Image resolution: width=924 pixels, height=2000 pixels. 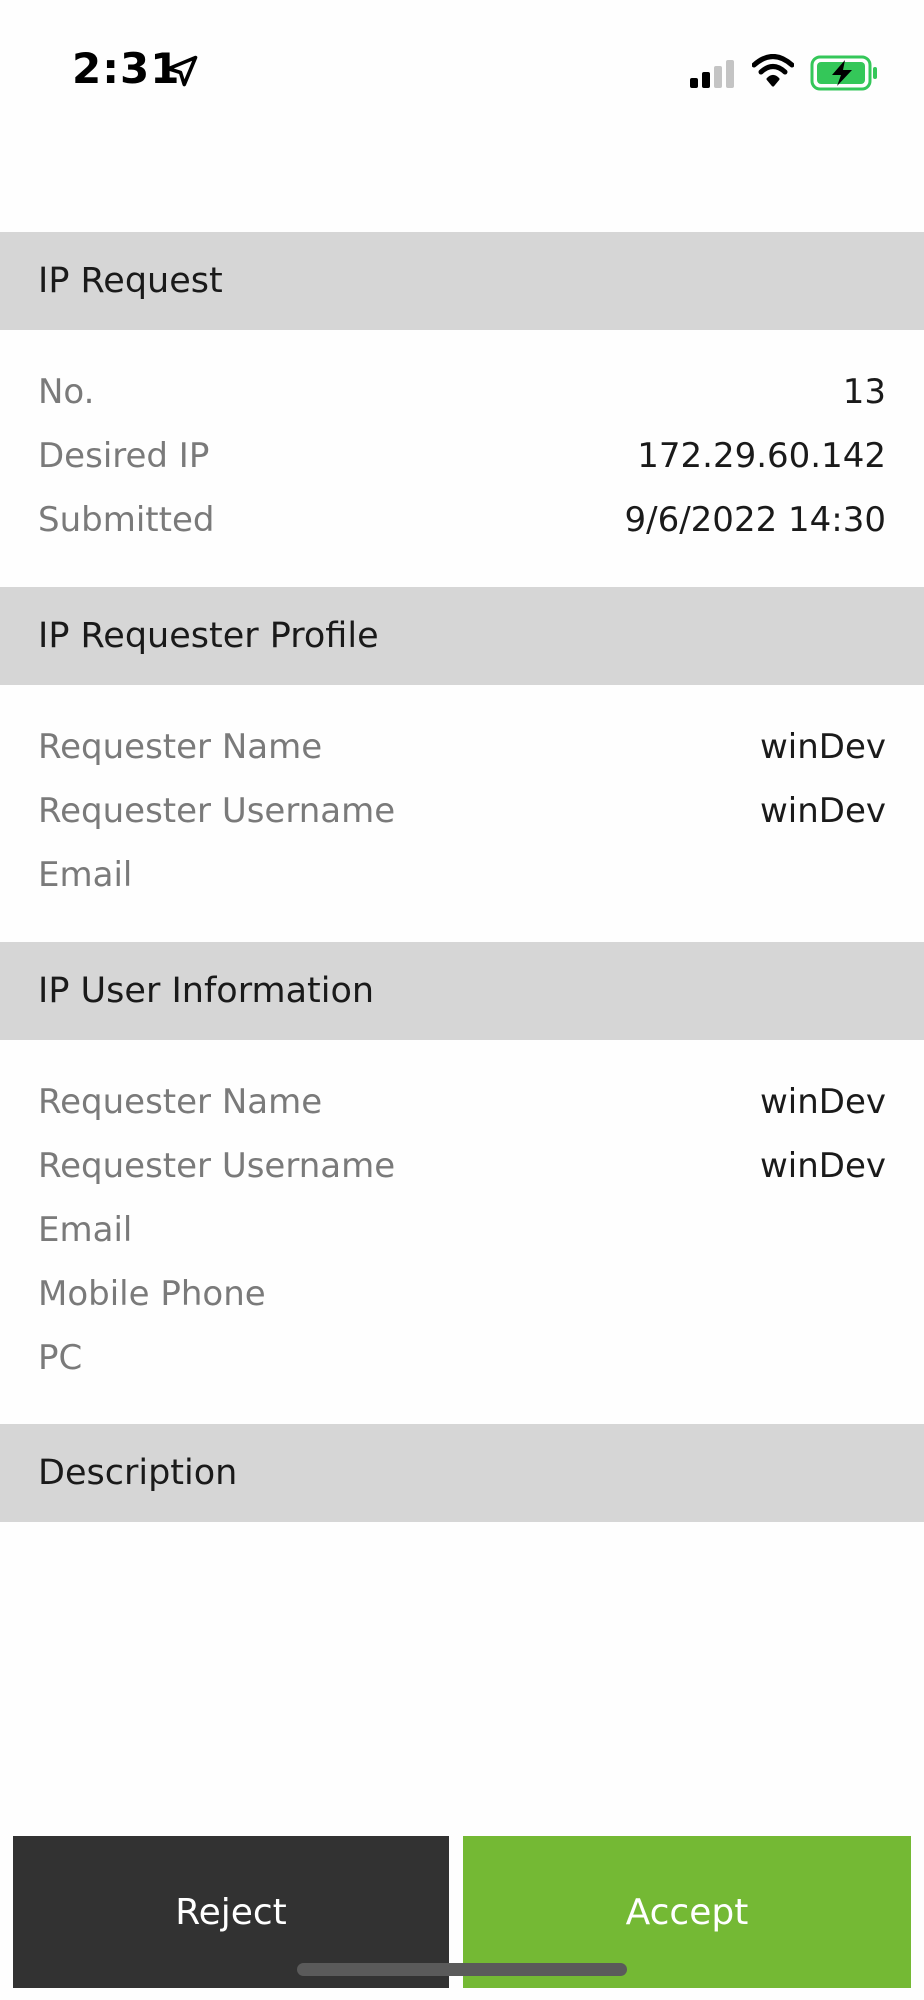 I want to click on row-label: Submitted, so click(x=126, y=520).